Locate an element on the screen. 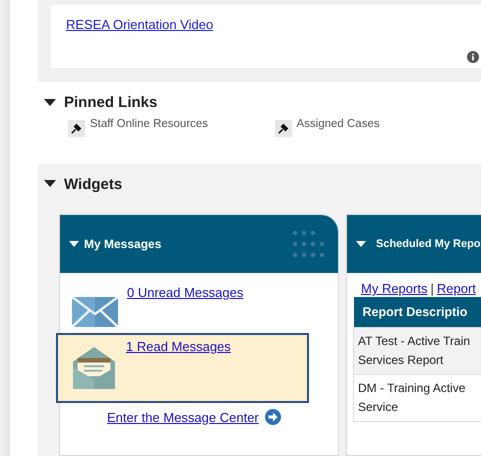 The image size is (481, 456). video-link: RESEA Orientation Video is located at coordinates (140, 24).